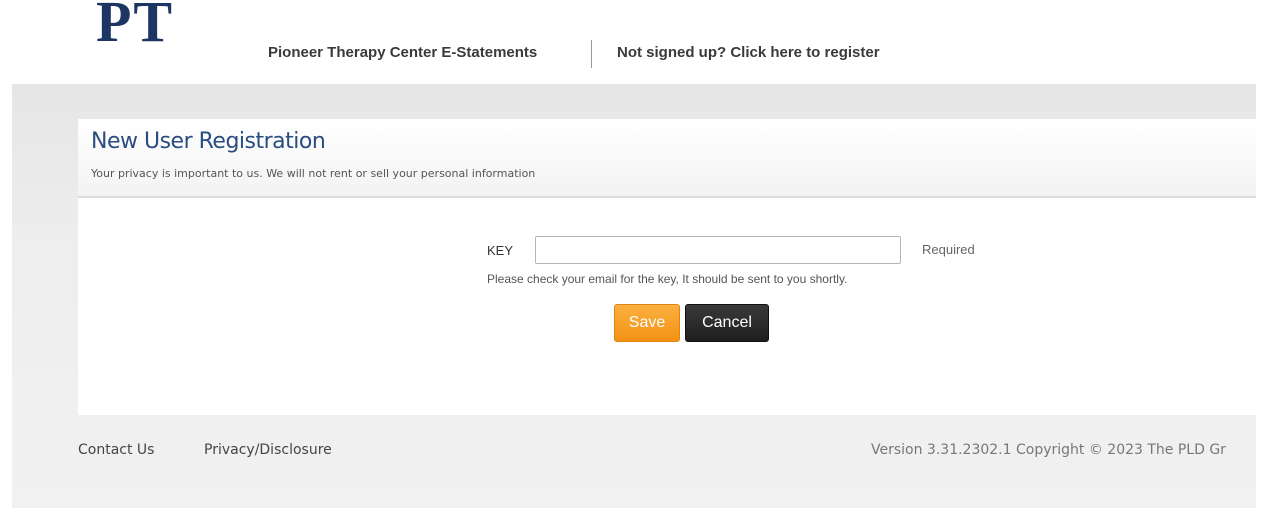  Describe the element at coordinates (135, 26) in the screenshot. I see `company-logo: PT` at that location.